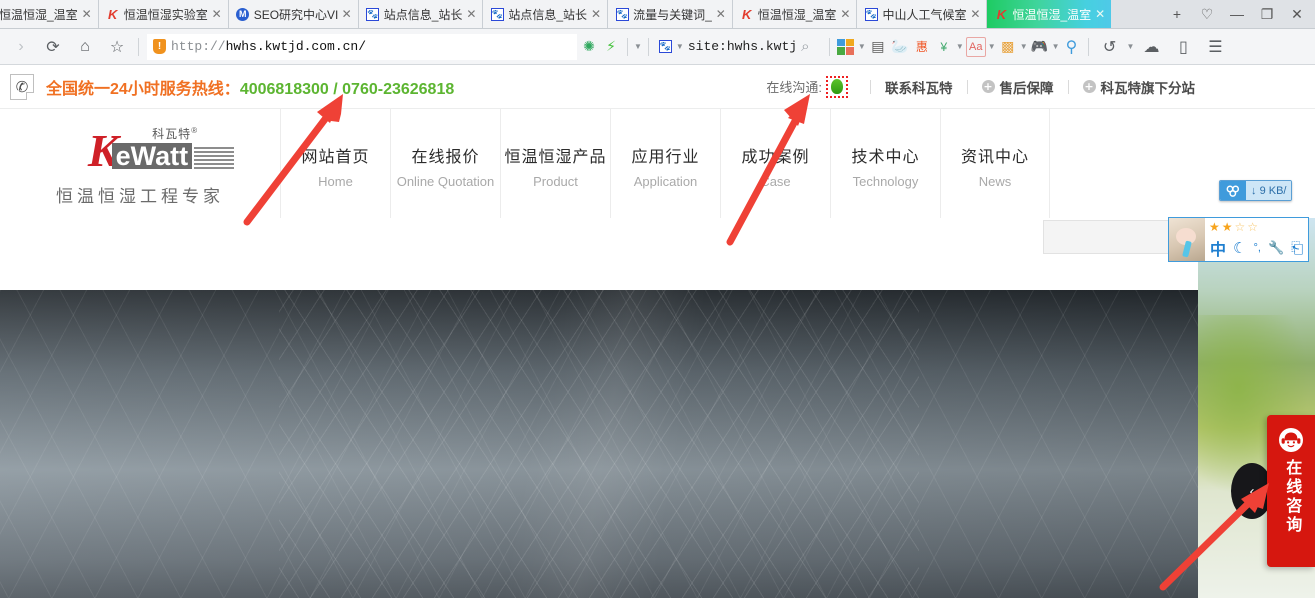  I want to click on netdisk-download-chip: ↓ 9 KB/, so click(1256, 190).